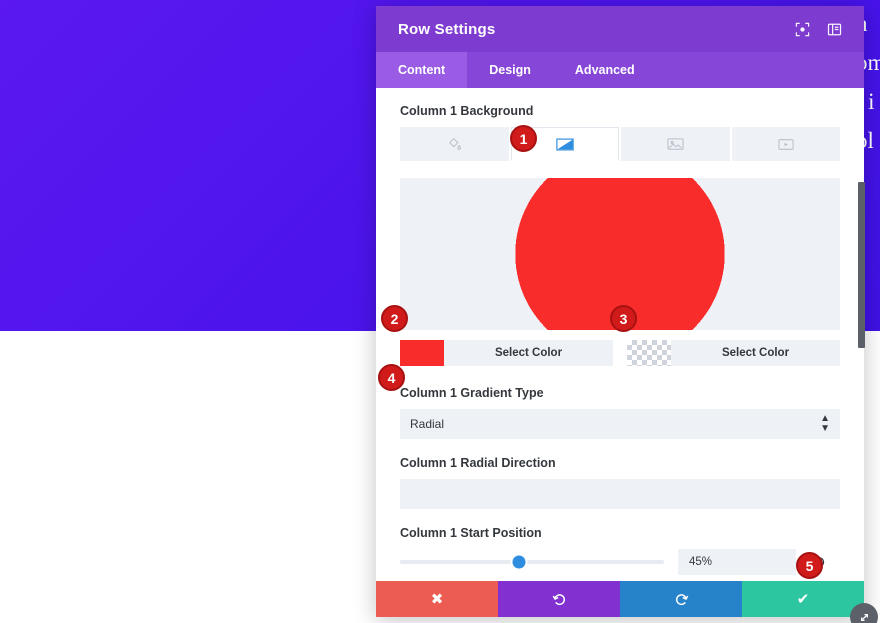  I want to click on start-position-slider-row: 45%, so click(620, 562).